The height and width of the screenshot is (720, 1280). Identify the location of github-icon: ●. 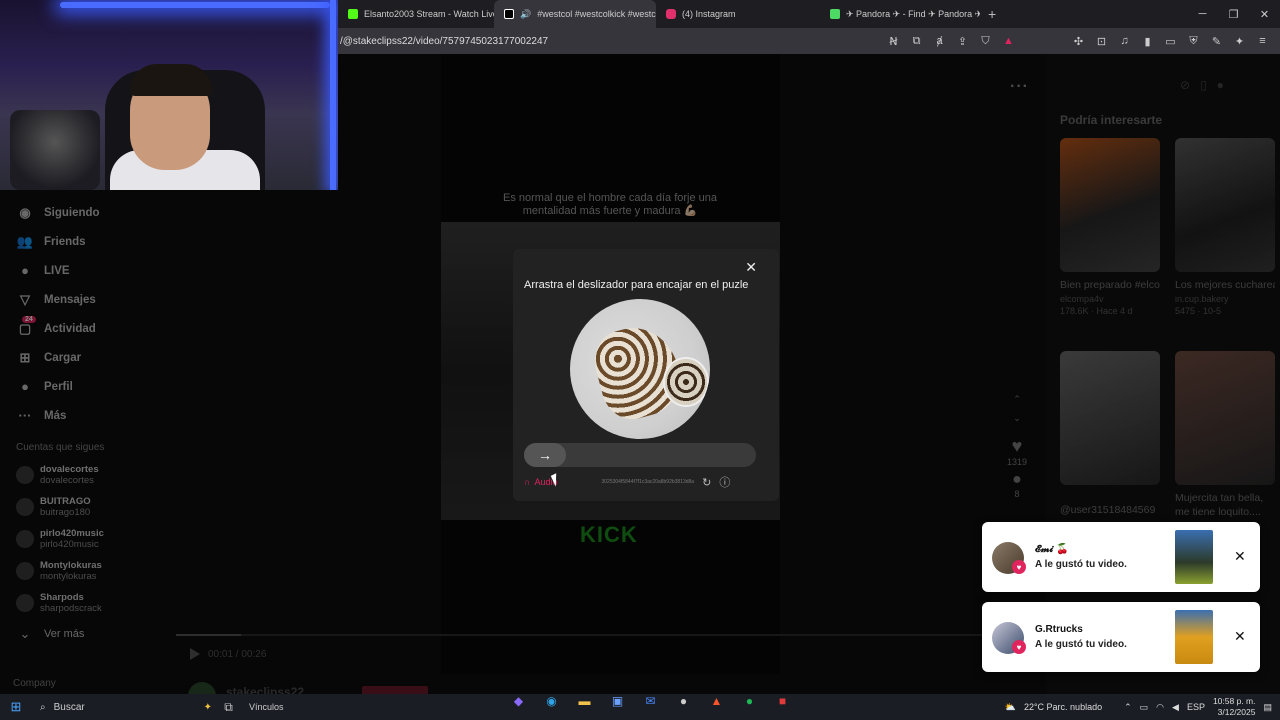
(683, 707).